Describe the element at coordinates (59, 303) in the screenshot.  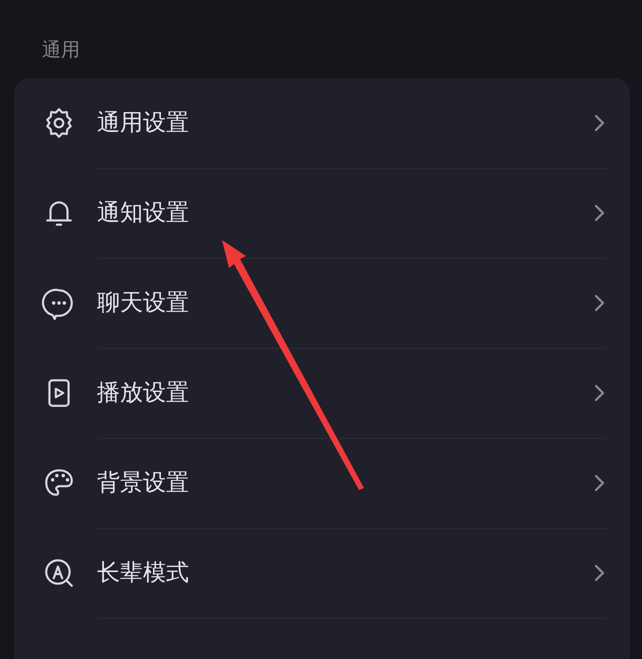
I see `chat-bubble-icon` at that location.